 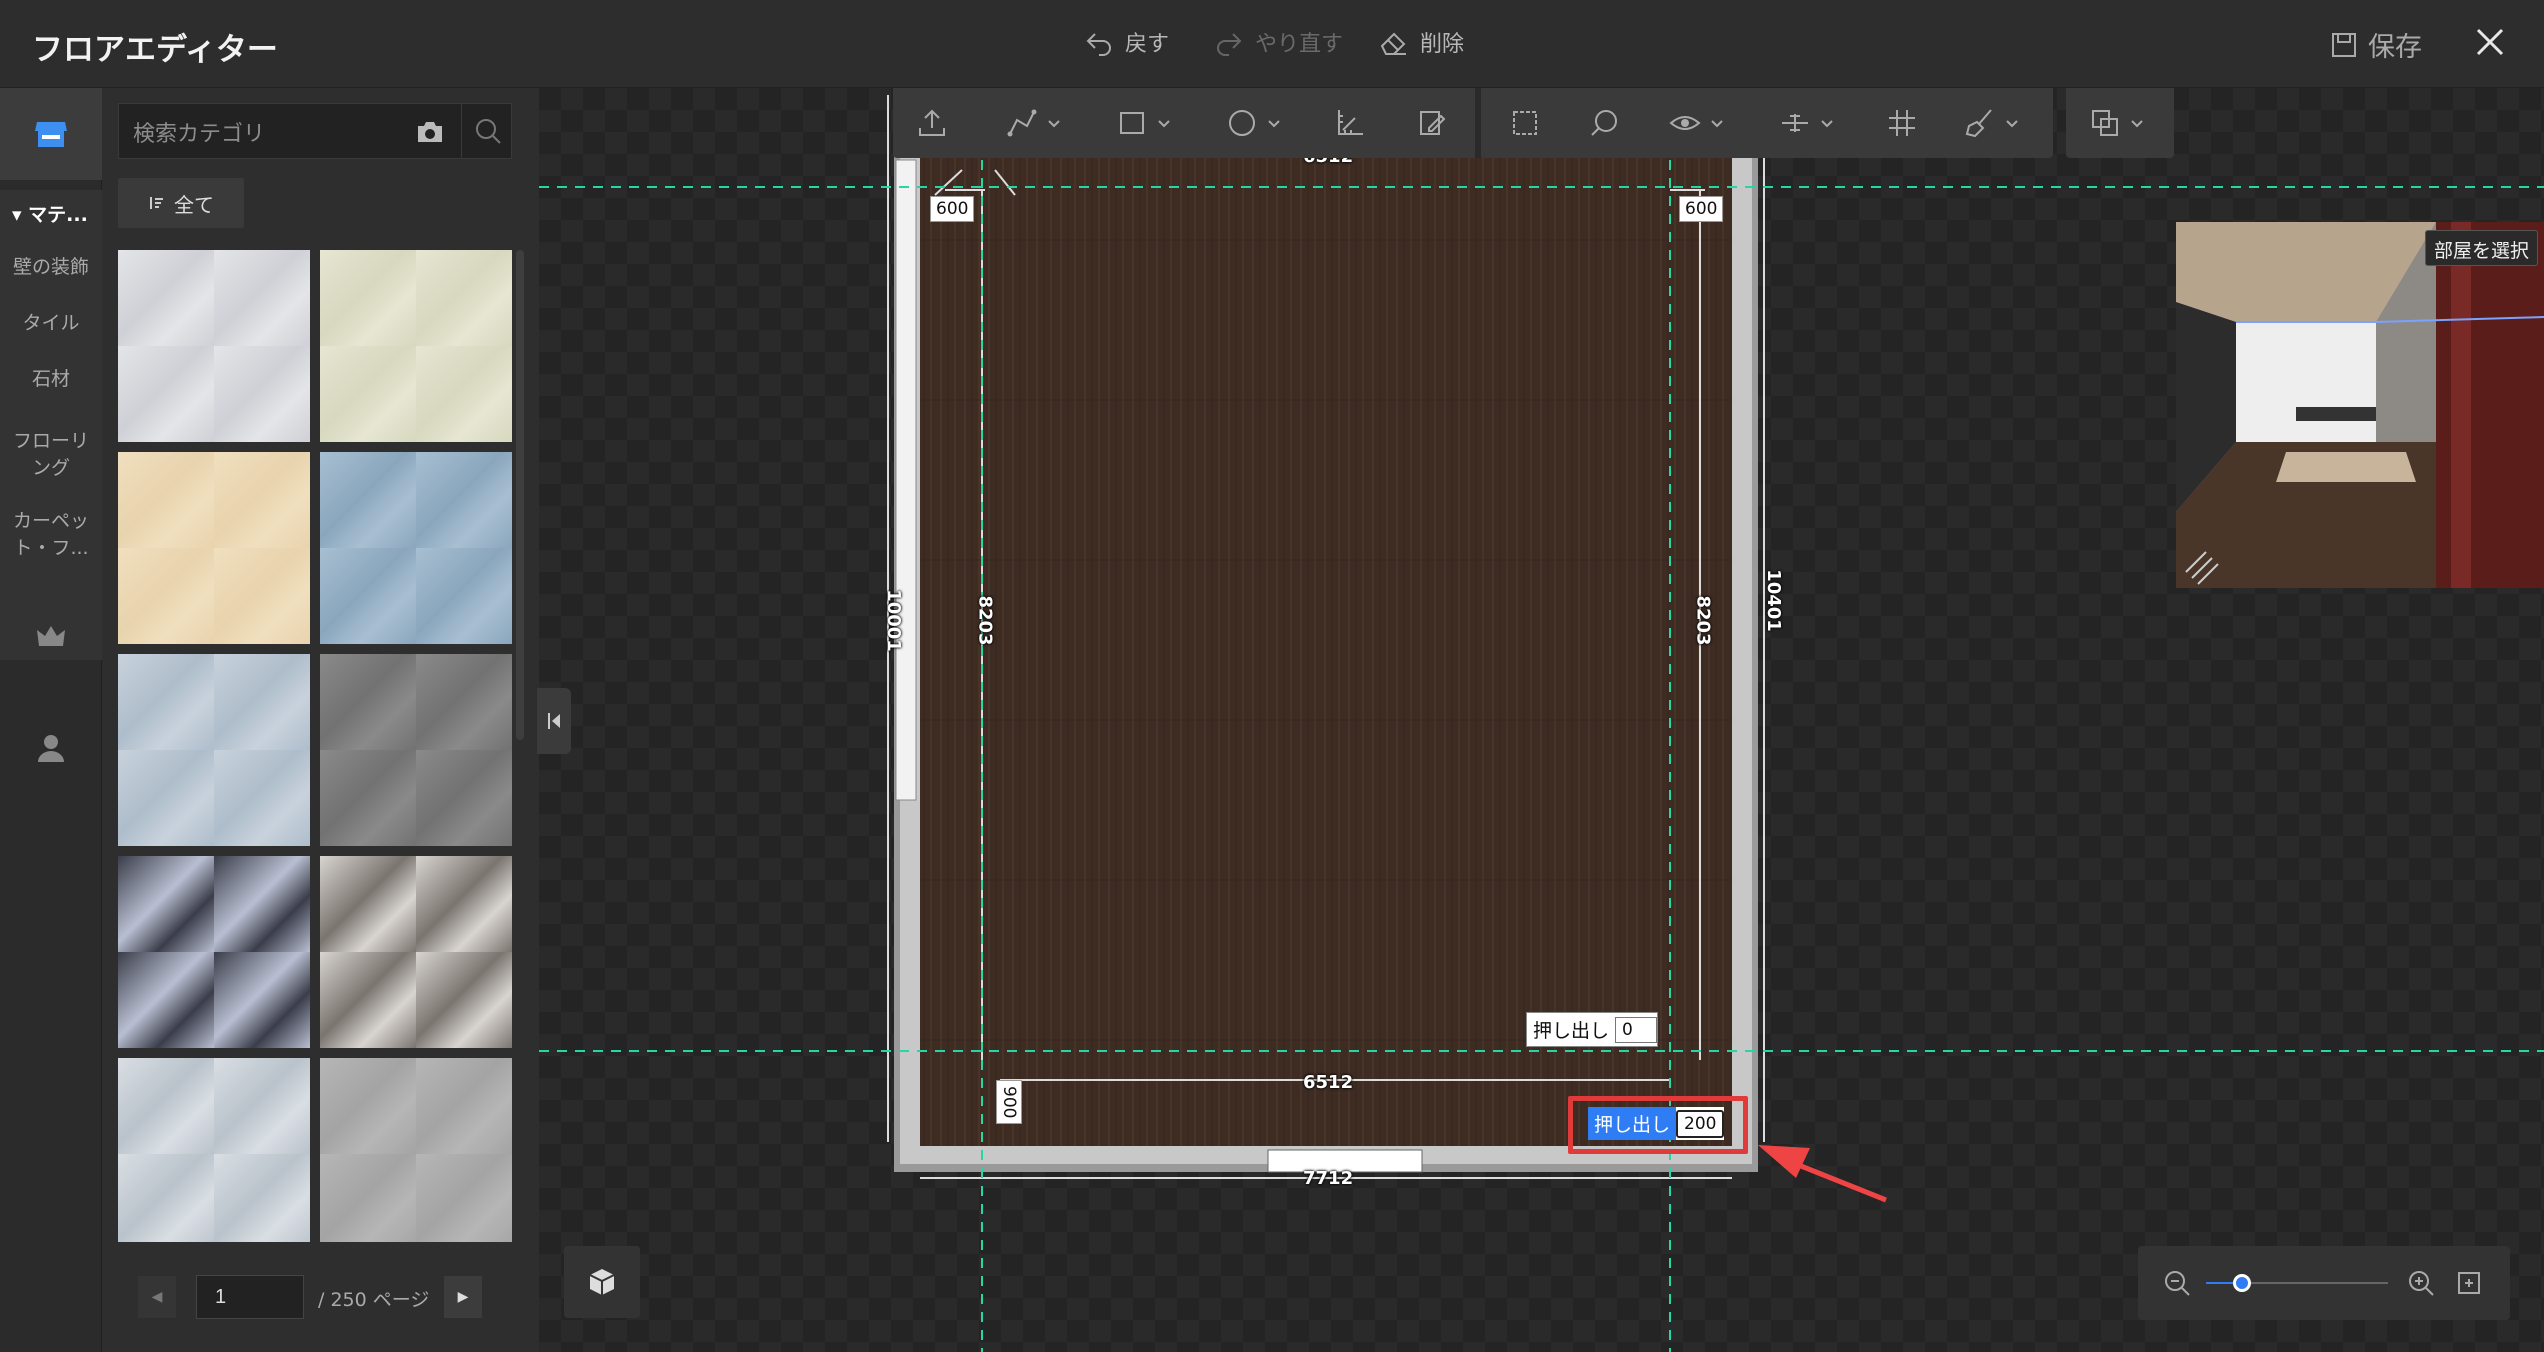 I want to click on ruler-icon, so click(x=1350, y=122).